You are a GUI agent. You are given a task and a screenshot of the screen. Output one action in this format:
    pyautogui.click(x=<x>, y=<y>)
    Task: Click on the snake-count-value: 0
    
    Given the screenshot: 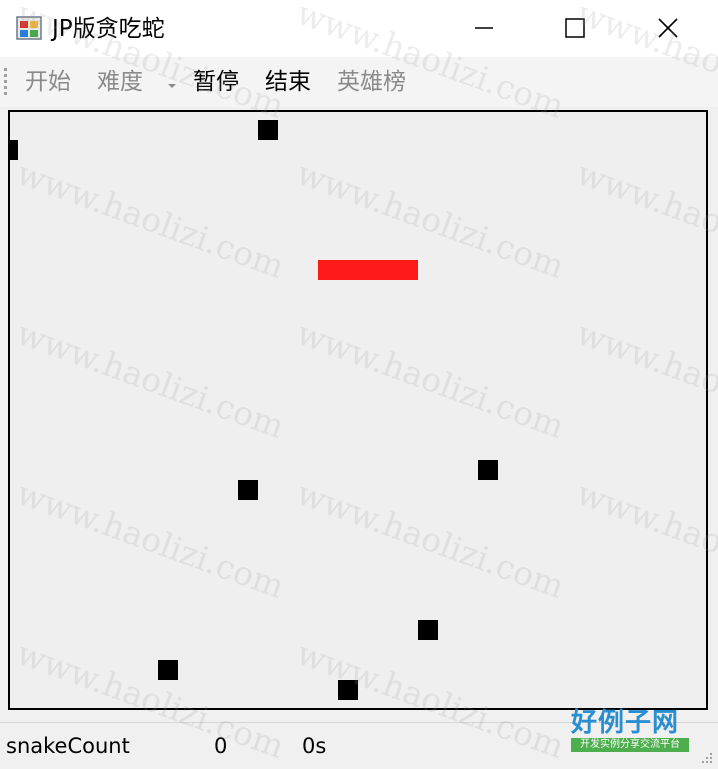 What is the action you would take?
    pyautogui.click(x=221, y=746)
    